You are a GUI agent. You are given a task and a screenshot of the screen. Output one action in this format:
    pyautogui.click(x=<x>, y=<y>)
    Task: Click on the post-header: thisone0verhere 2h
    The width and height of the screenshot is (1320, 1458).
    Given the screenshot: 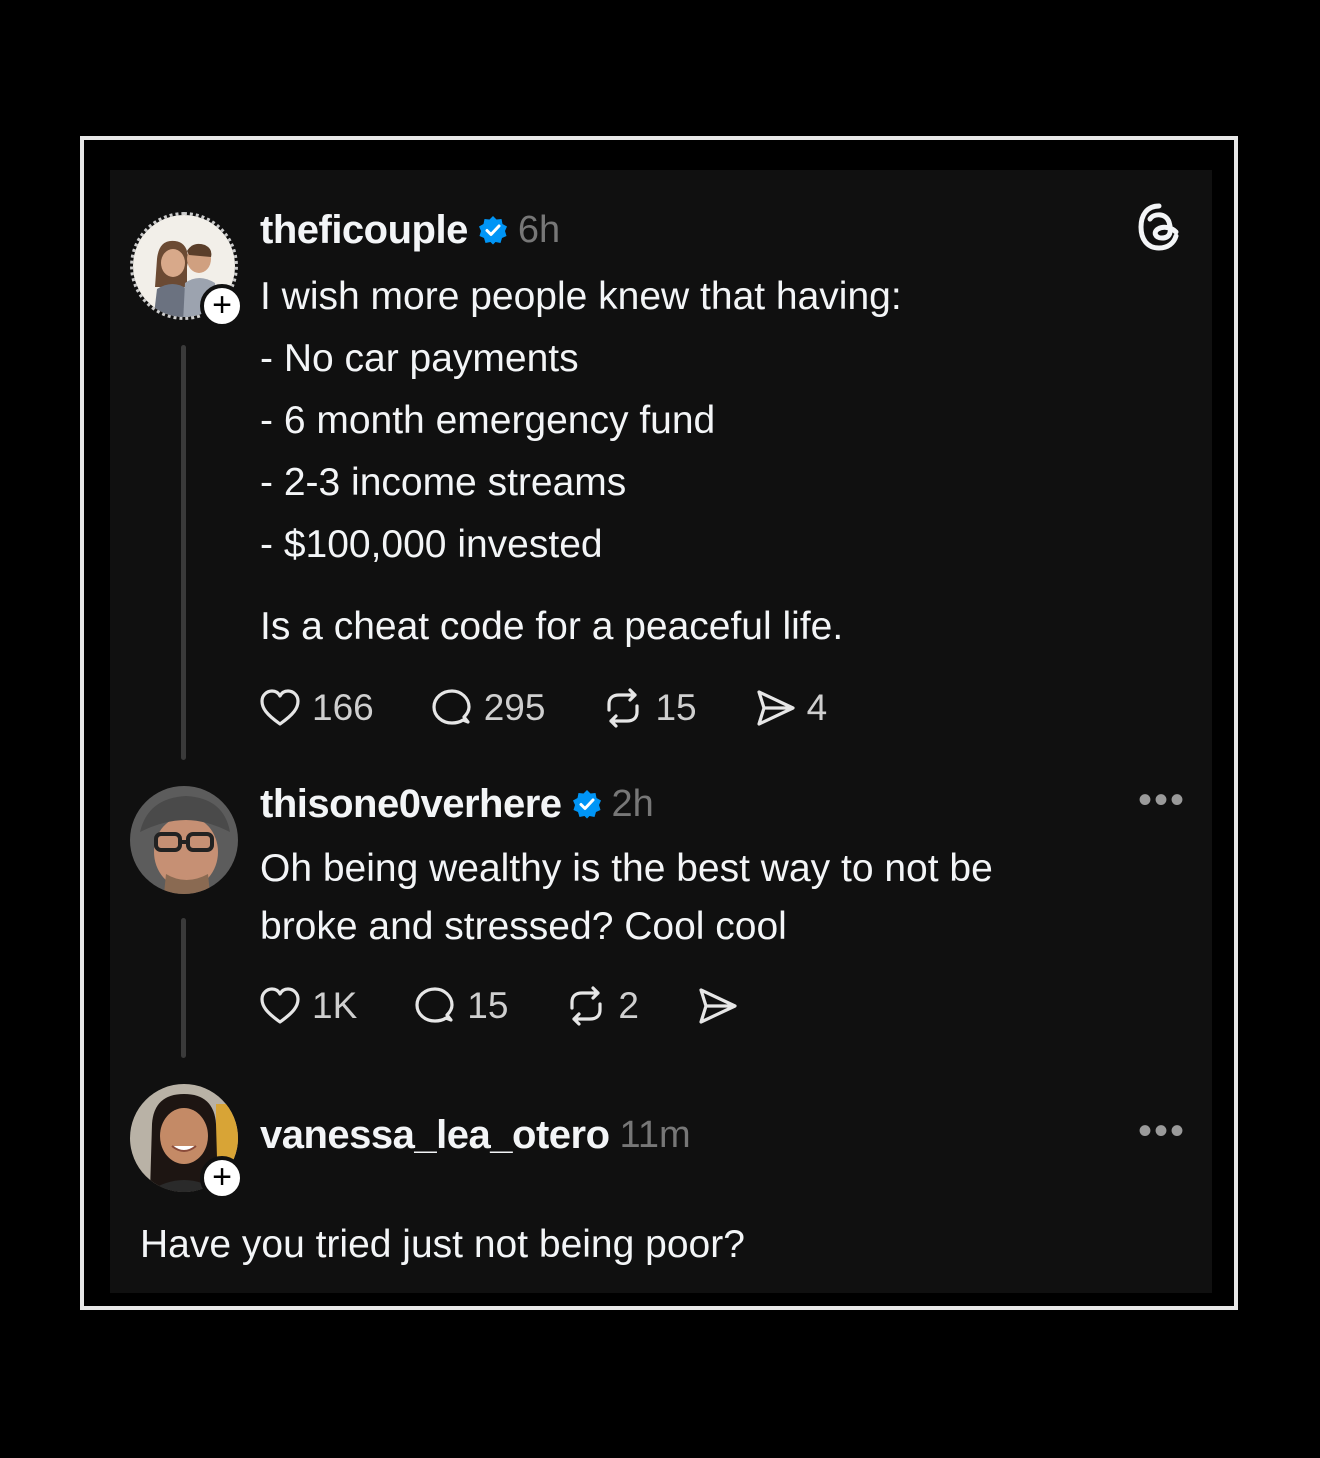 What is the action you would take?
    pyautogui.click(x=457, y=804)
    